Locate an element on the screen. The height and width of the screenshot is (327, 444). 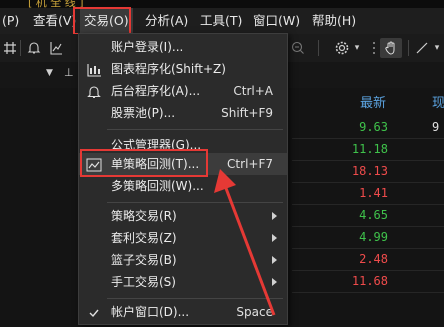
menu-analysis: 分析(A) is located at coordinates (166, 21).